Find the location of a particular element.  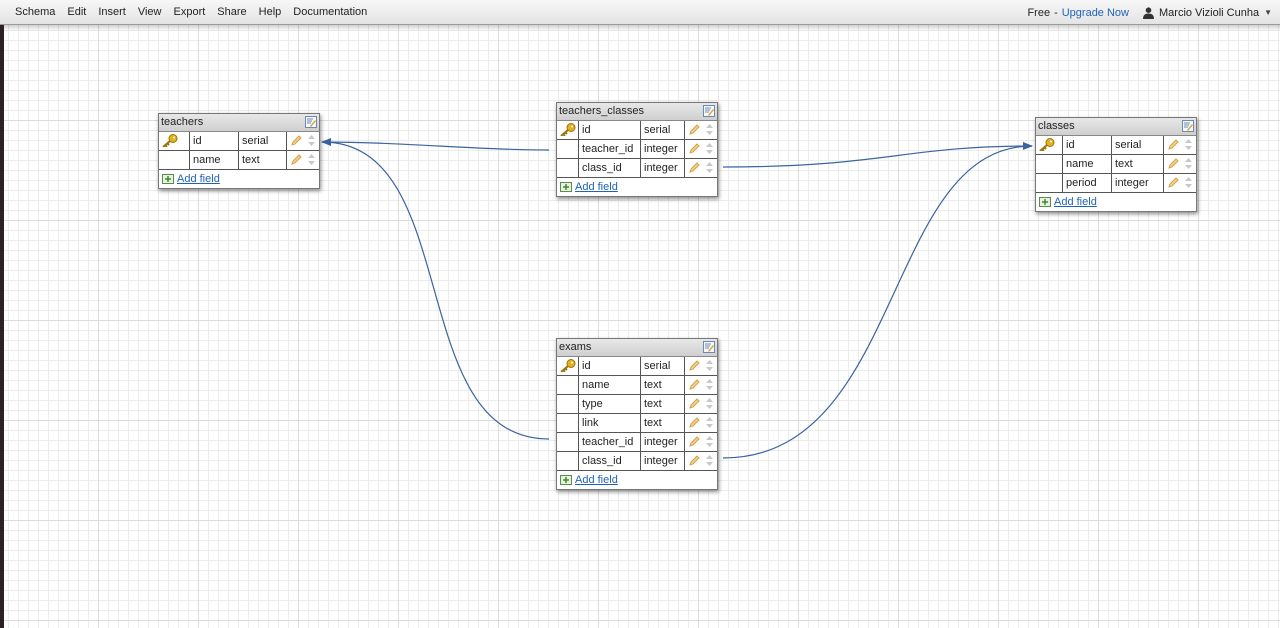

table-row: teacher_id integer is located at coordinates (637, 149).